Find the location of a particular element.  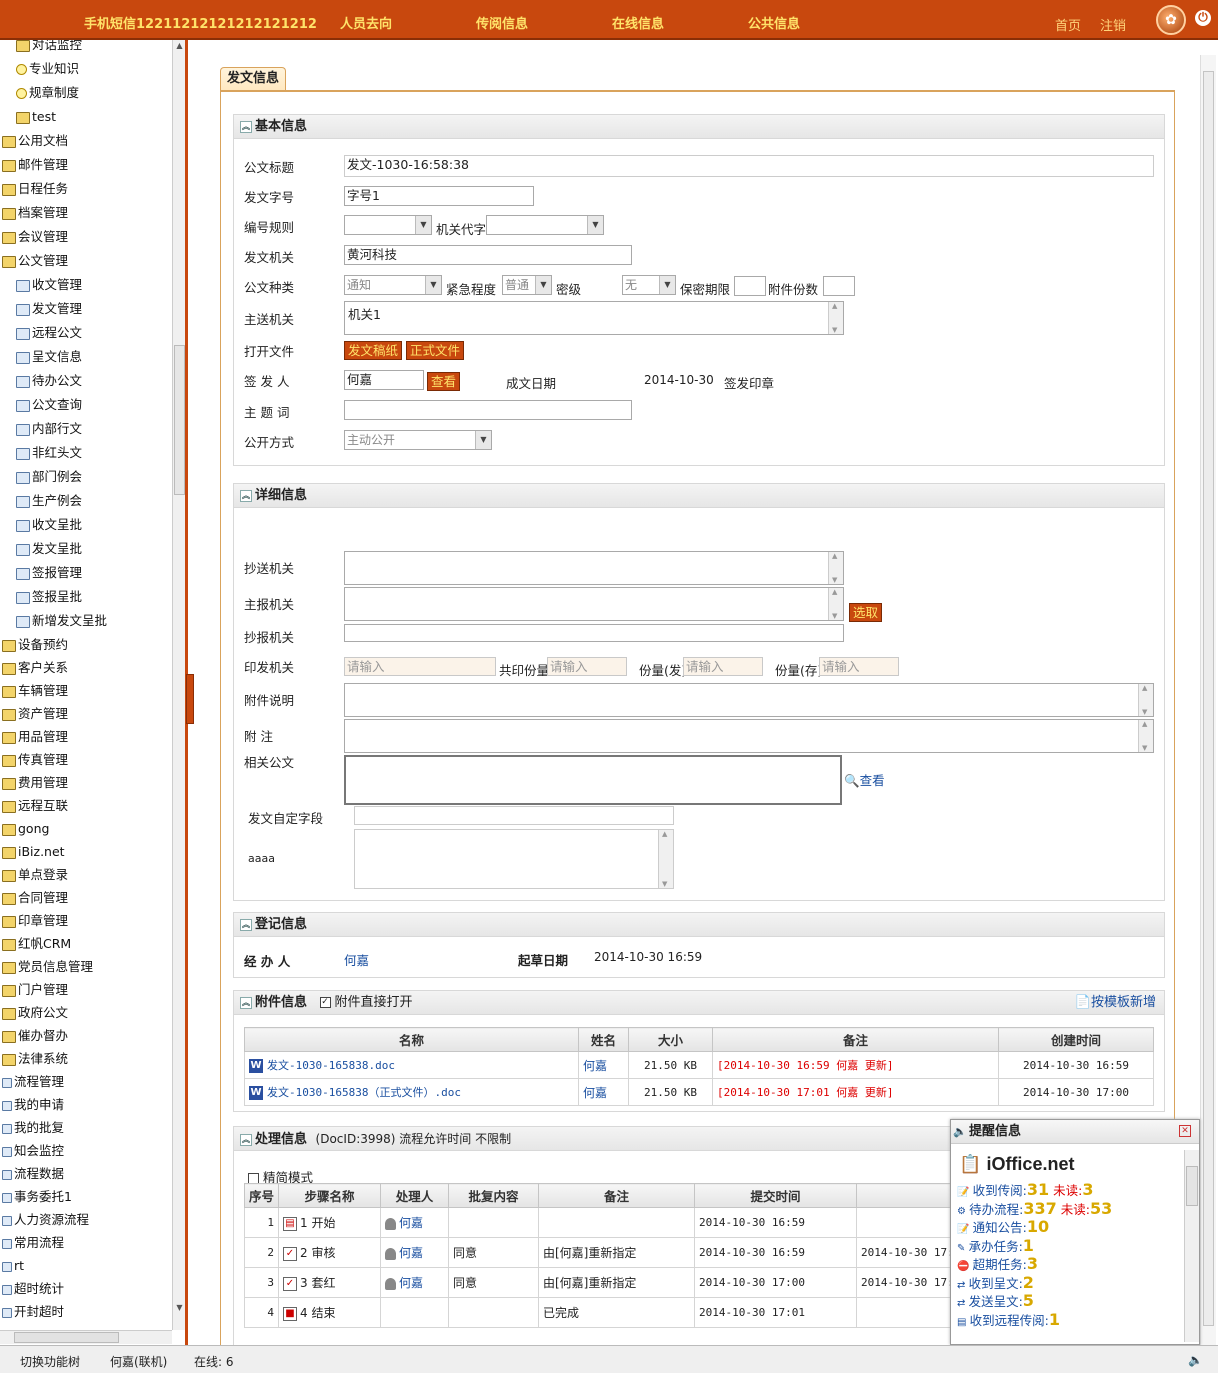

hscroll-thumb is located at coordinates (66, 1337).